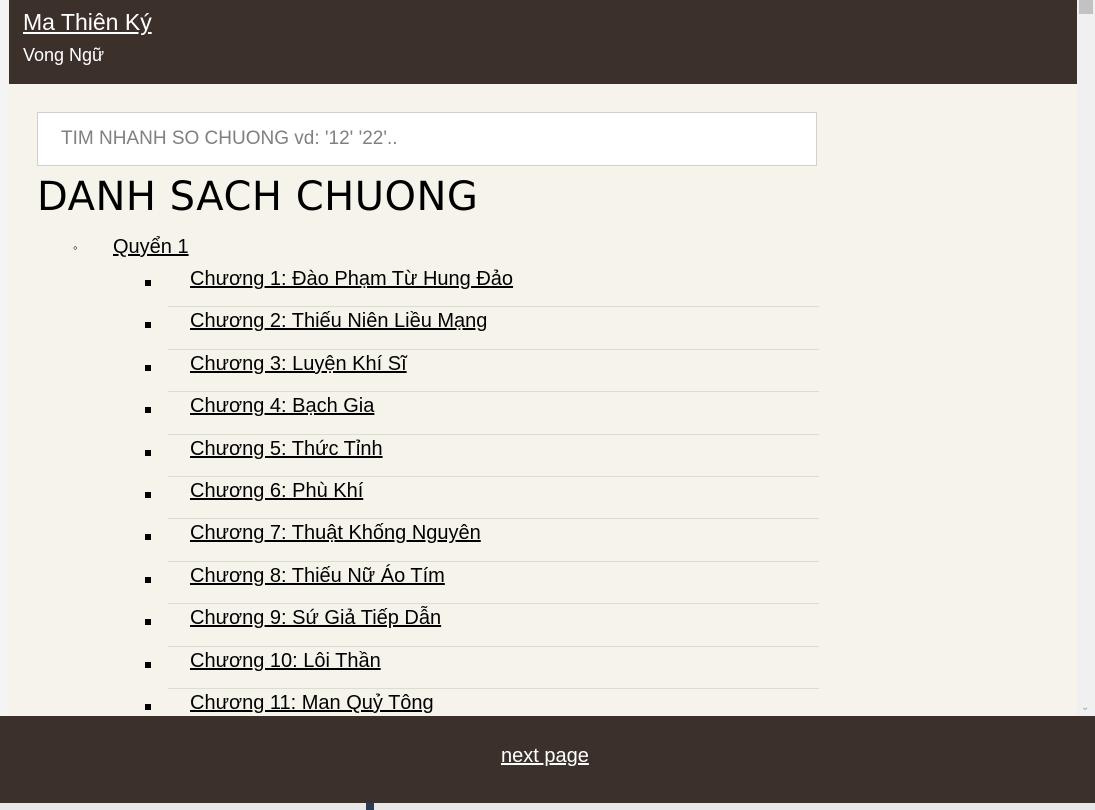 The width and height of the screenshot is (1095, 810). What do you see at coordinates (479, 625) in the screenshot?
I see `chapter-list-item: Chương 9: Sứ Giả Tiếp Dẫn` at bounding box center [479, 625].